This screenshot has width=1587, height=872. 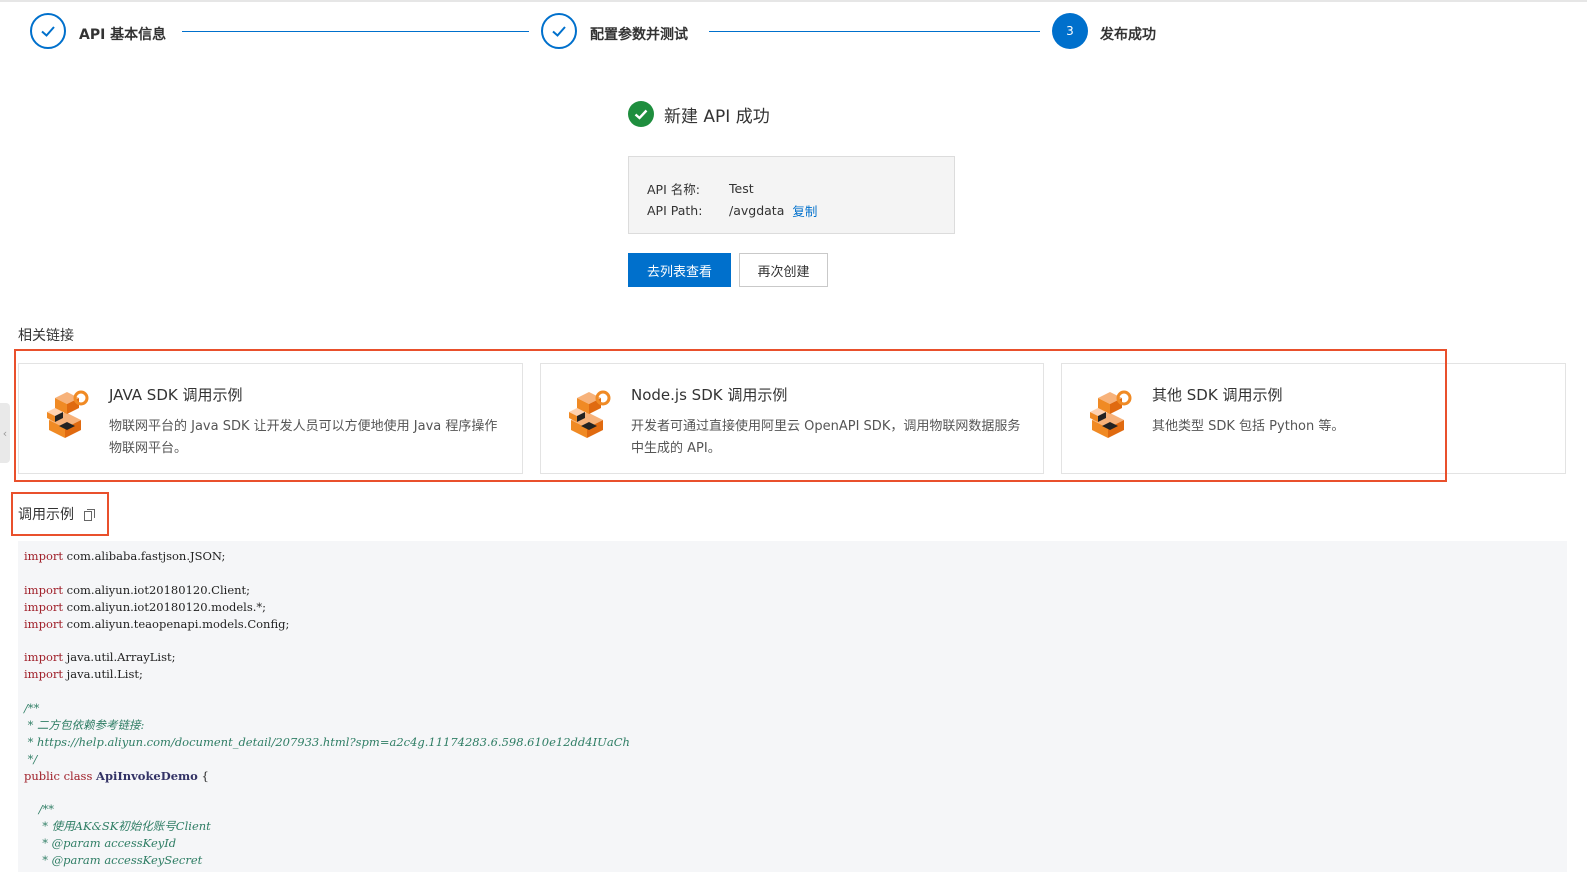 What do you see at coordinates (31, 758) in the screenshot?
I see `code-line: */` at bounding box center [31, 758].